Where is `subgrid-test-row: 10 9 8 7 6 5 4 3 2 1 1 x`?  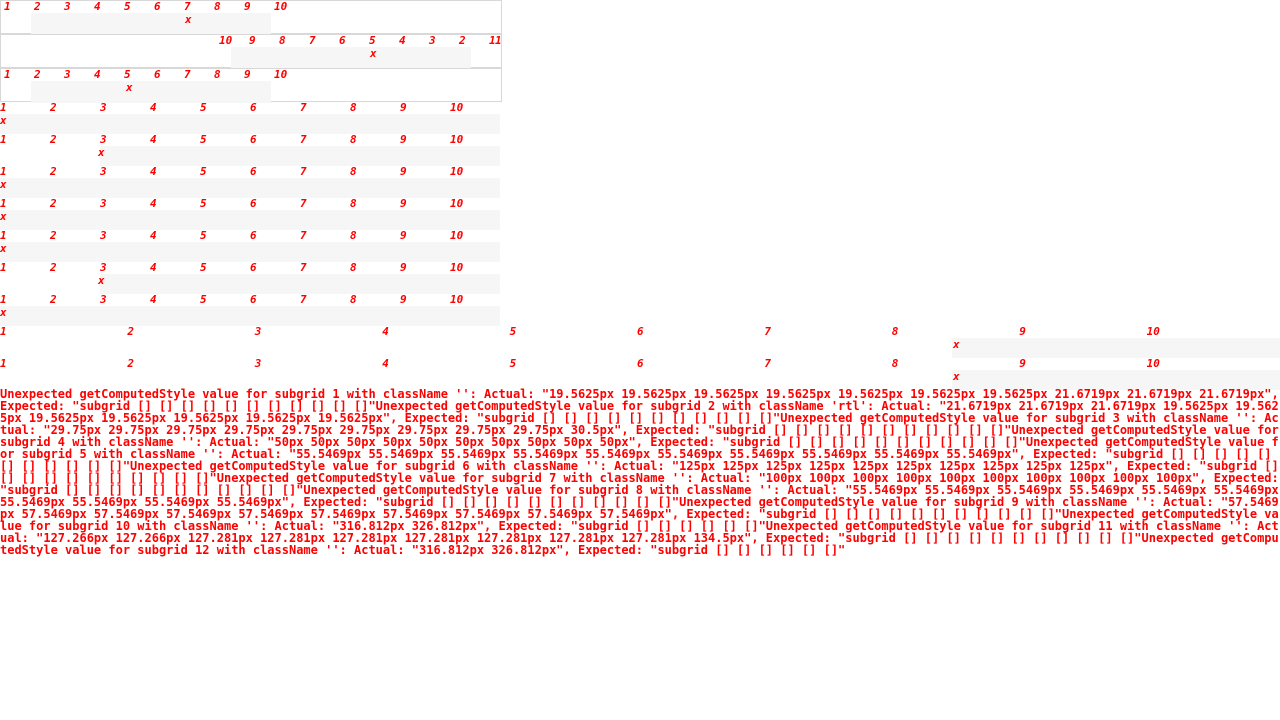
subgrid-test-row: 10 9 8 7 6 5 4 3 2 1 1 x is located at coordinates (251, 51).